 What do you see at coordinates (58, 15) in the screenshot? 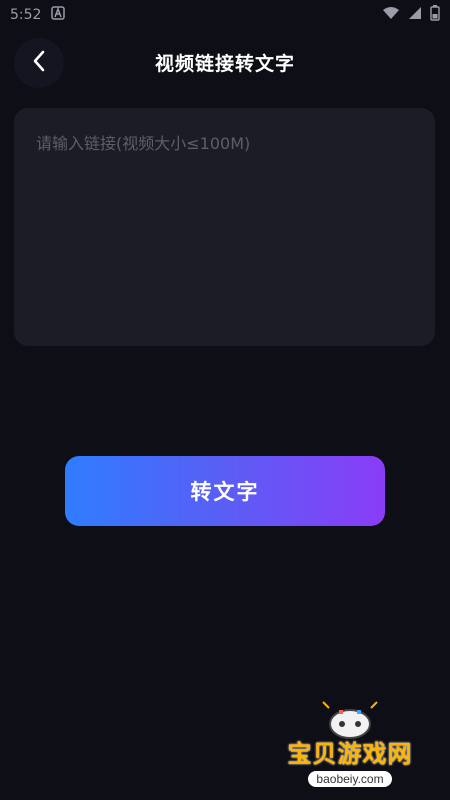
I see `a-icon` at bounding box center [58, 15].